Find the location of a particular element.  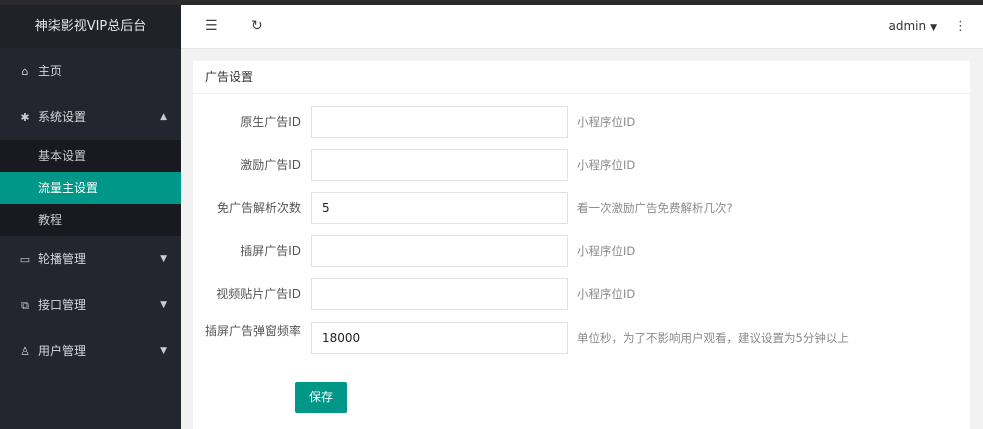

form-row: 激励广告ID 小程序位ID is located at coordinates (581, 165).